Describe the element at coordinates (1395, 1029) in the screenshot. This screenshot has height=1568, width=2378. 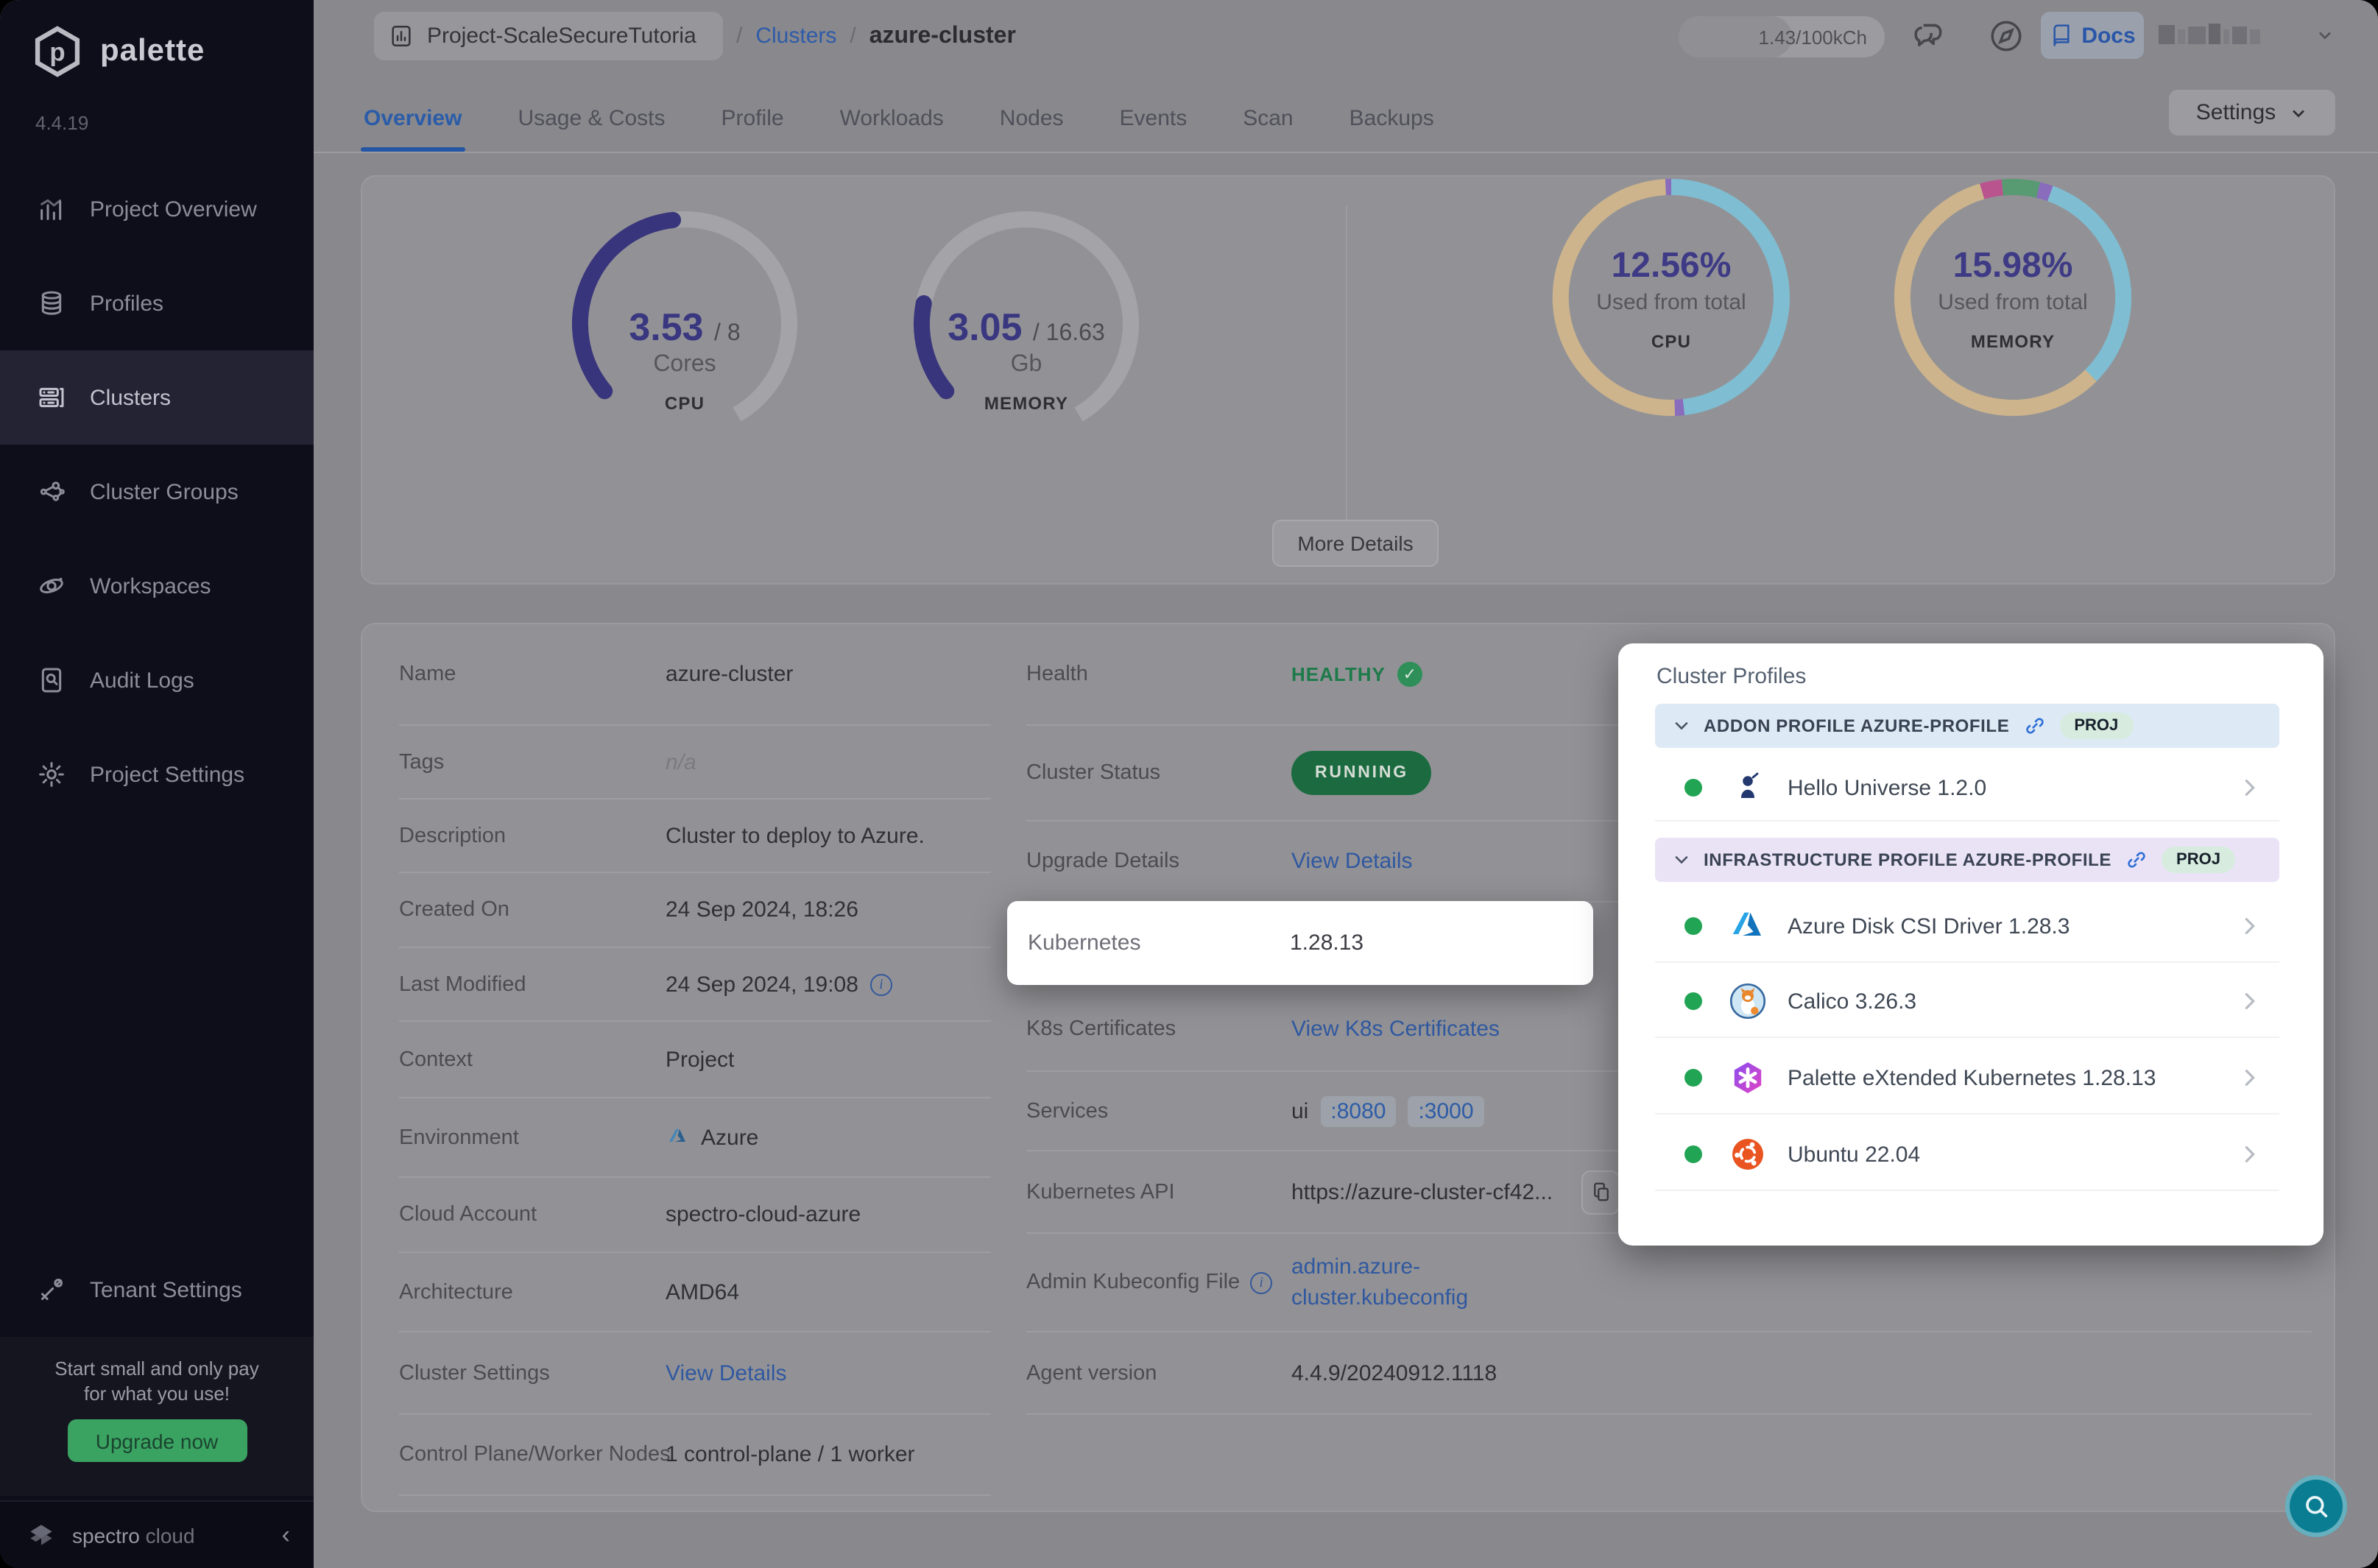
I see `link-view-k8s-certificates: View K8s Certificates` at that location.